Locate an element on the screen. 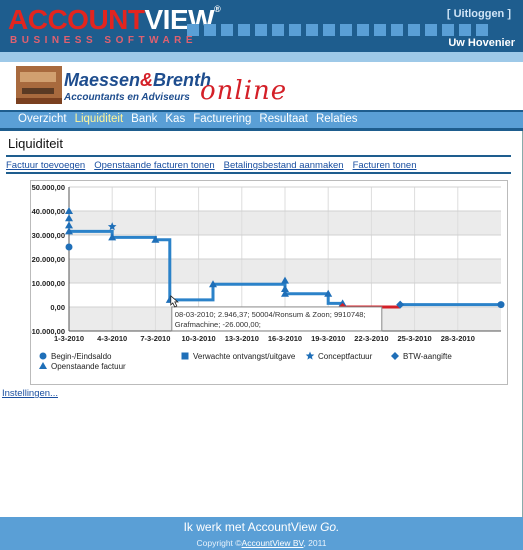 The width and height of the screenshot is (523, 550). nav-resultaat: Resultaat is located at coordinates (283, 120).